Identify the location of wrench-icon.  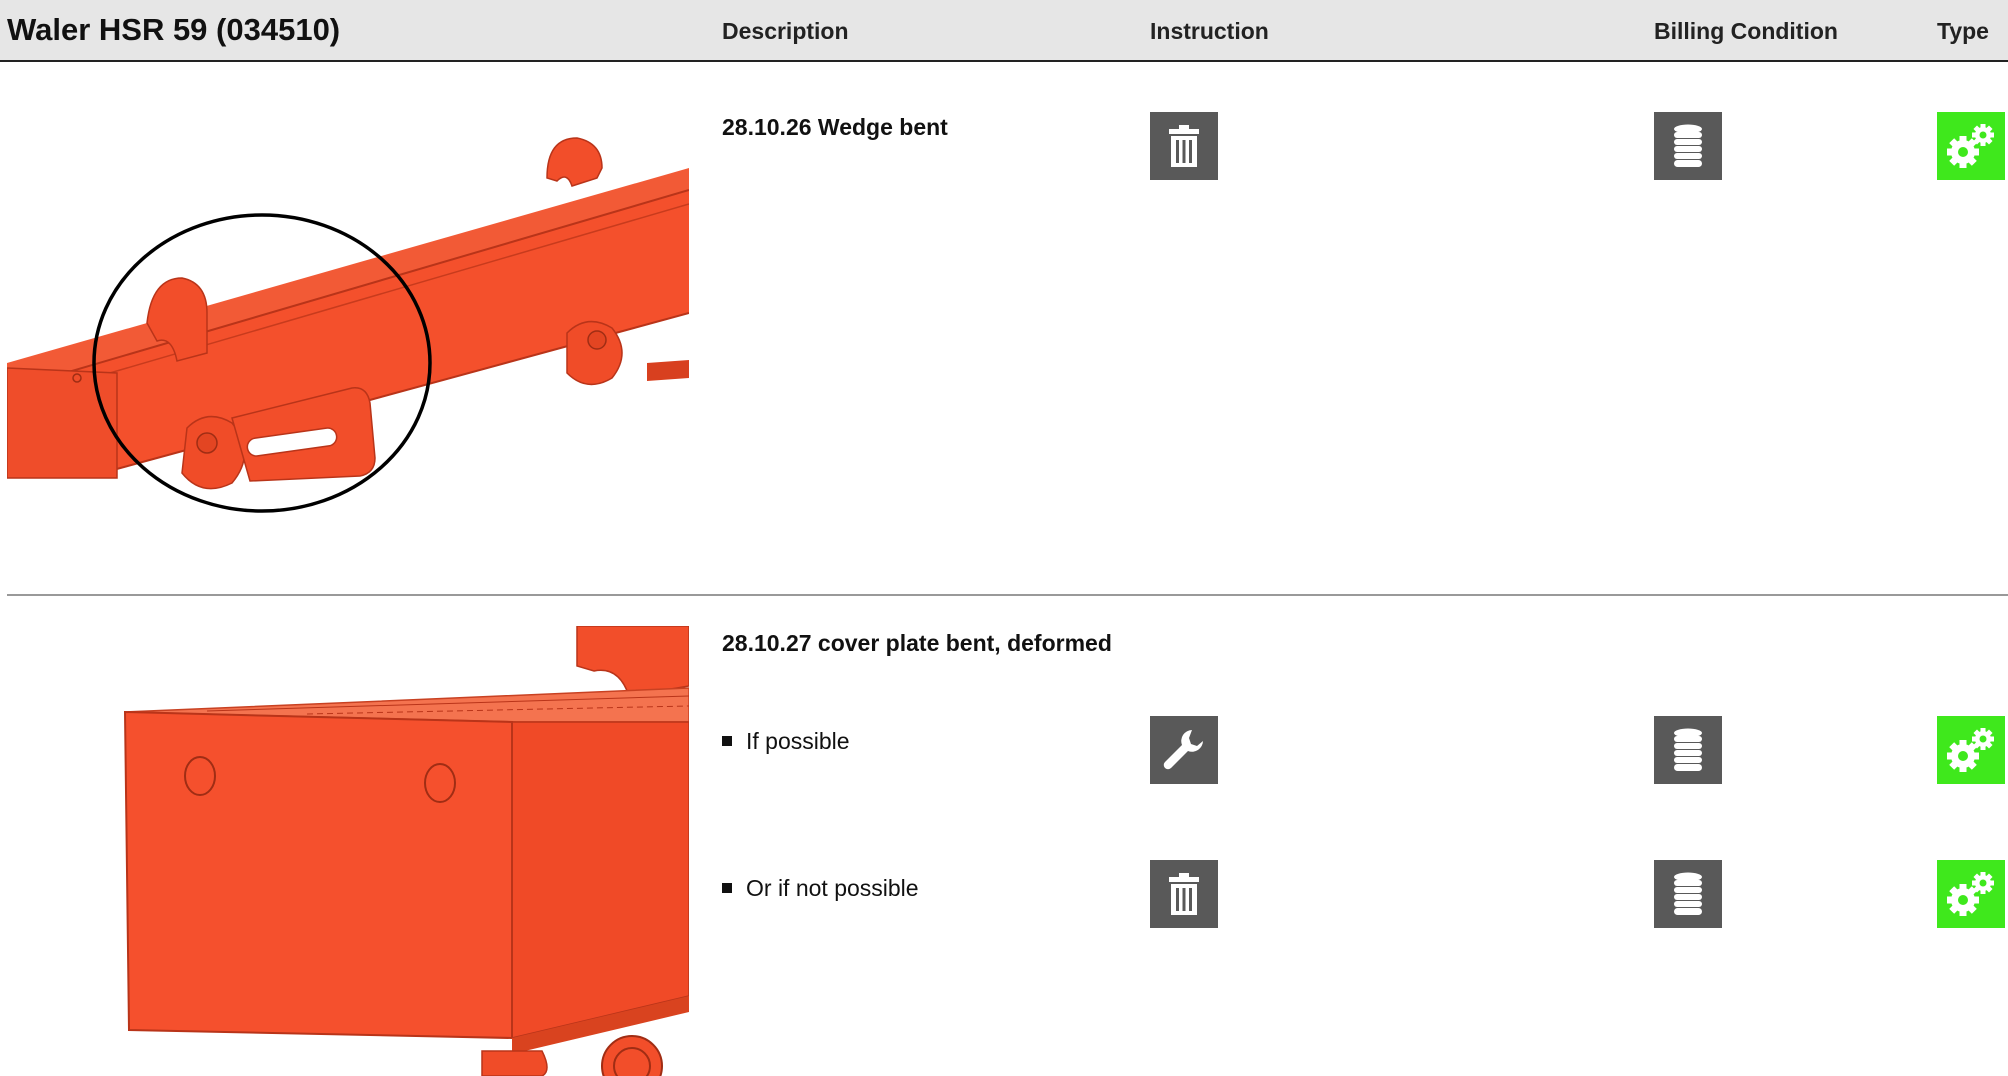
(1184, 750).